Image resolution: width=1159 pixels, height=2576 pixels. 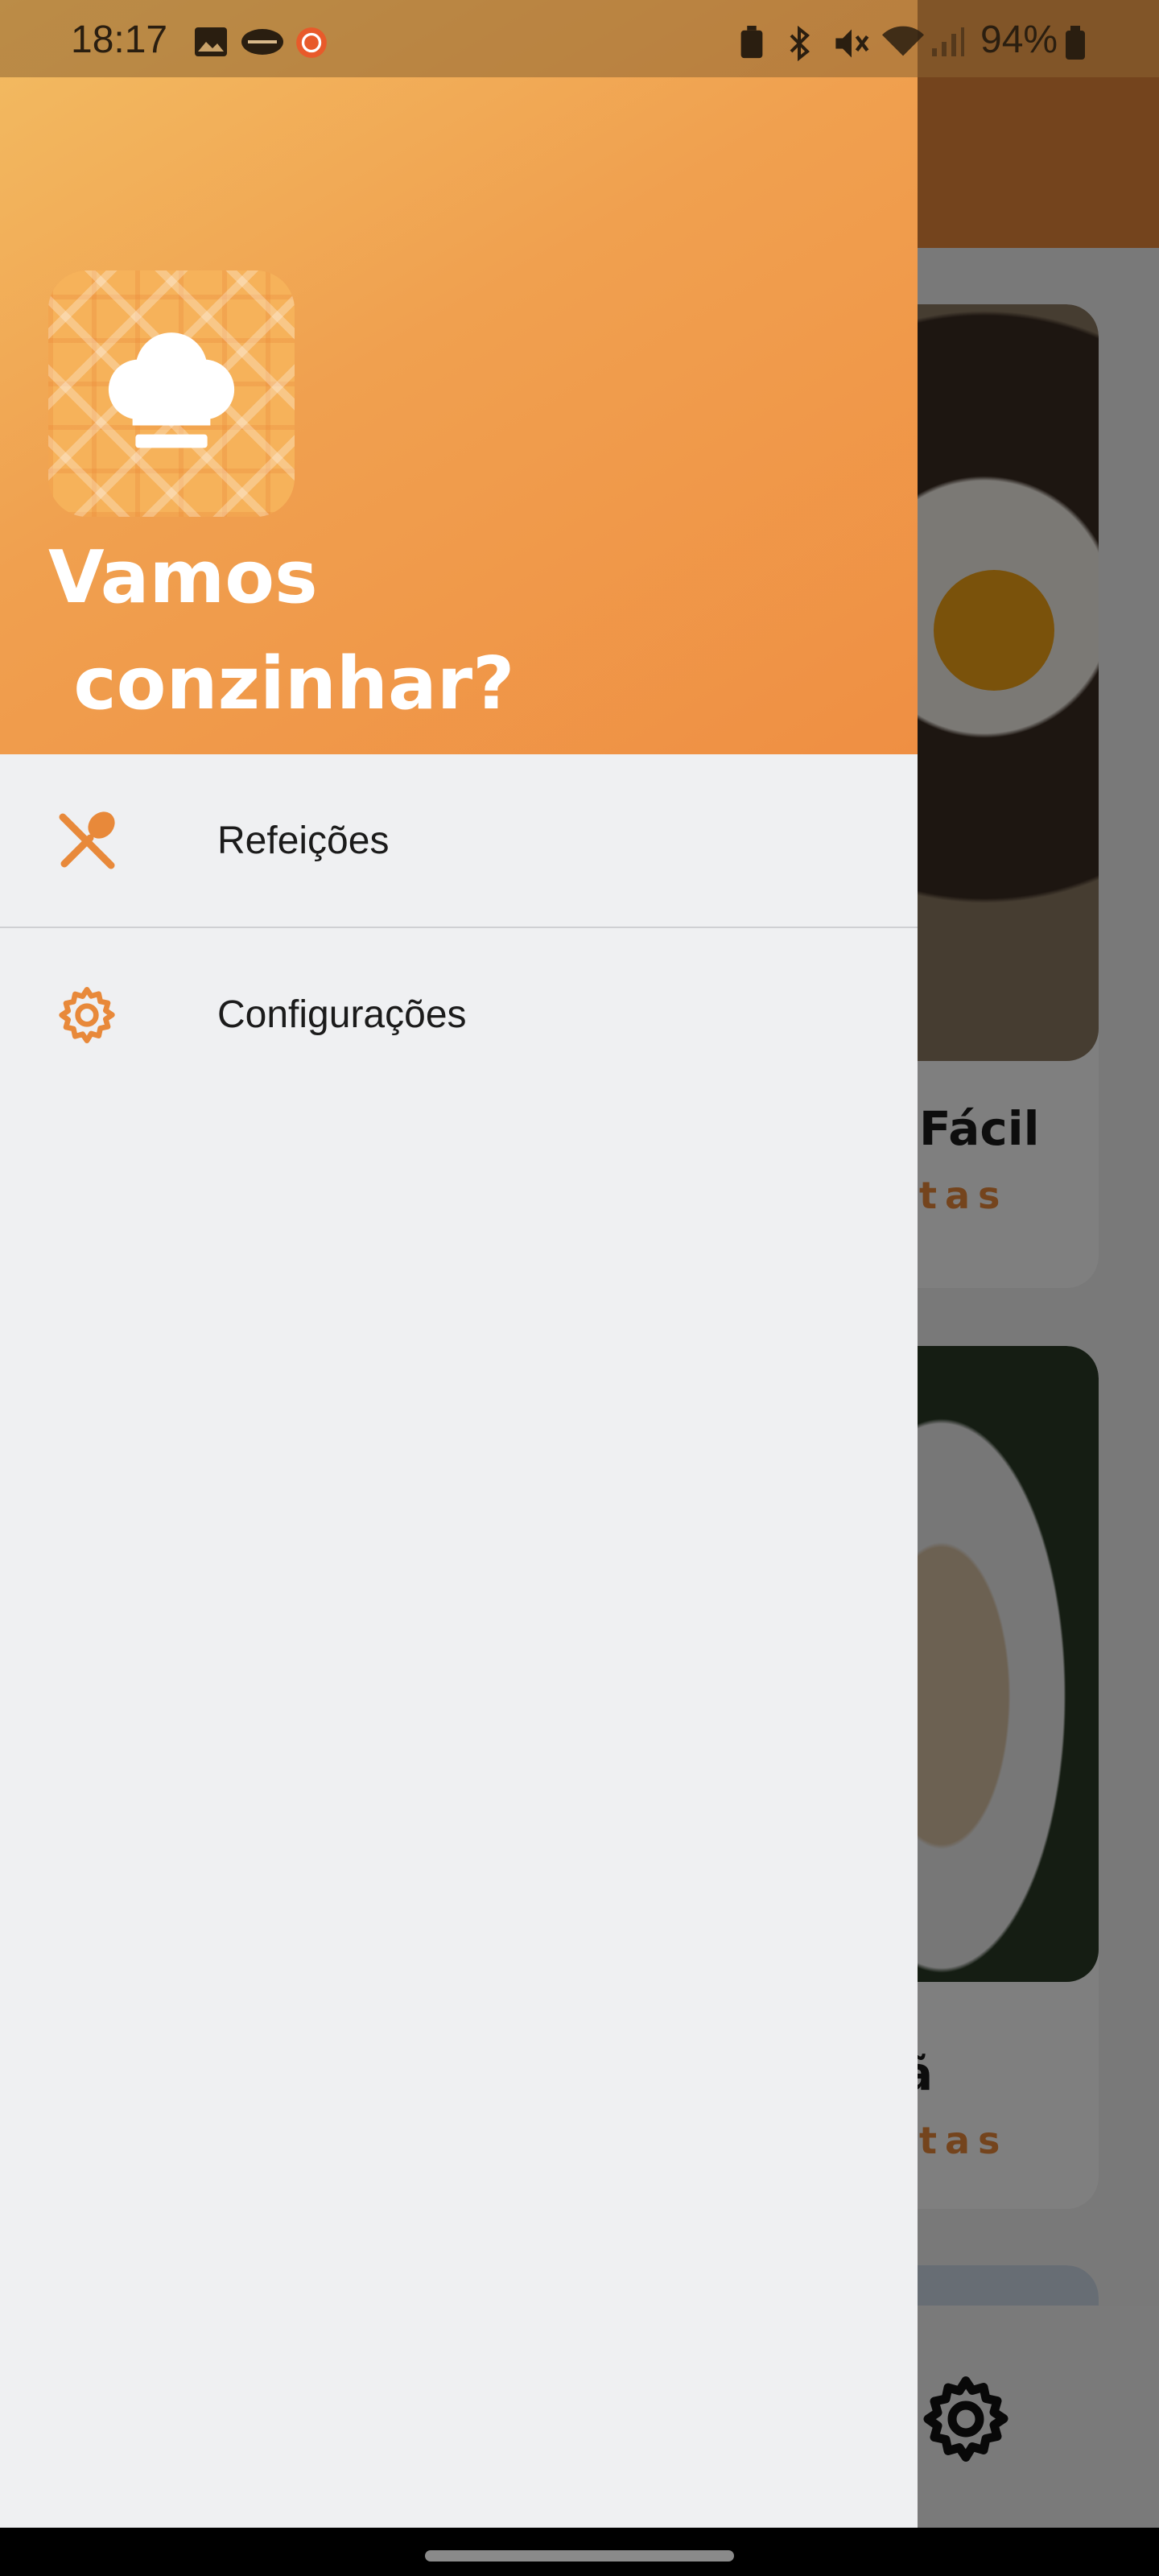 I want to click on drawer-title-line-1: Vamos, so click(x=183, y=577).